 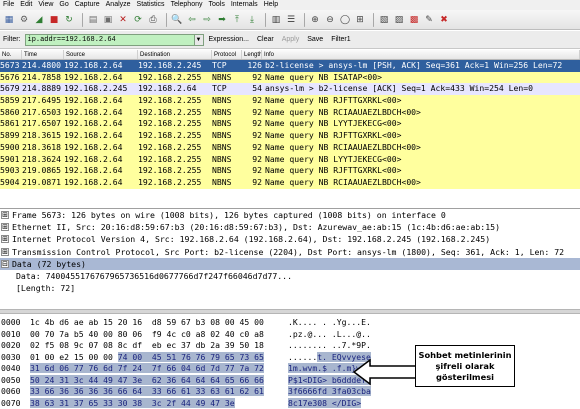 What do you see at coordinates (444, 20) in the screenshot?
I see `help-icon: ✖` at bounding box center [444, 20].